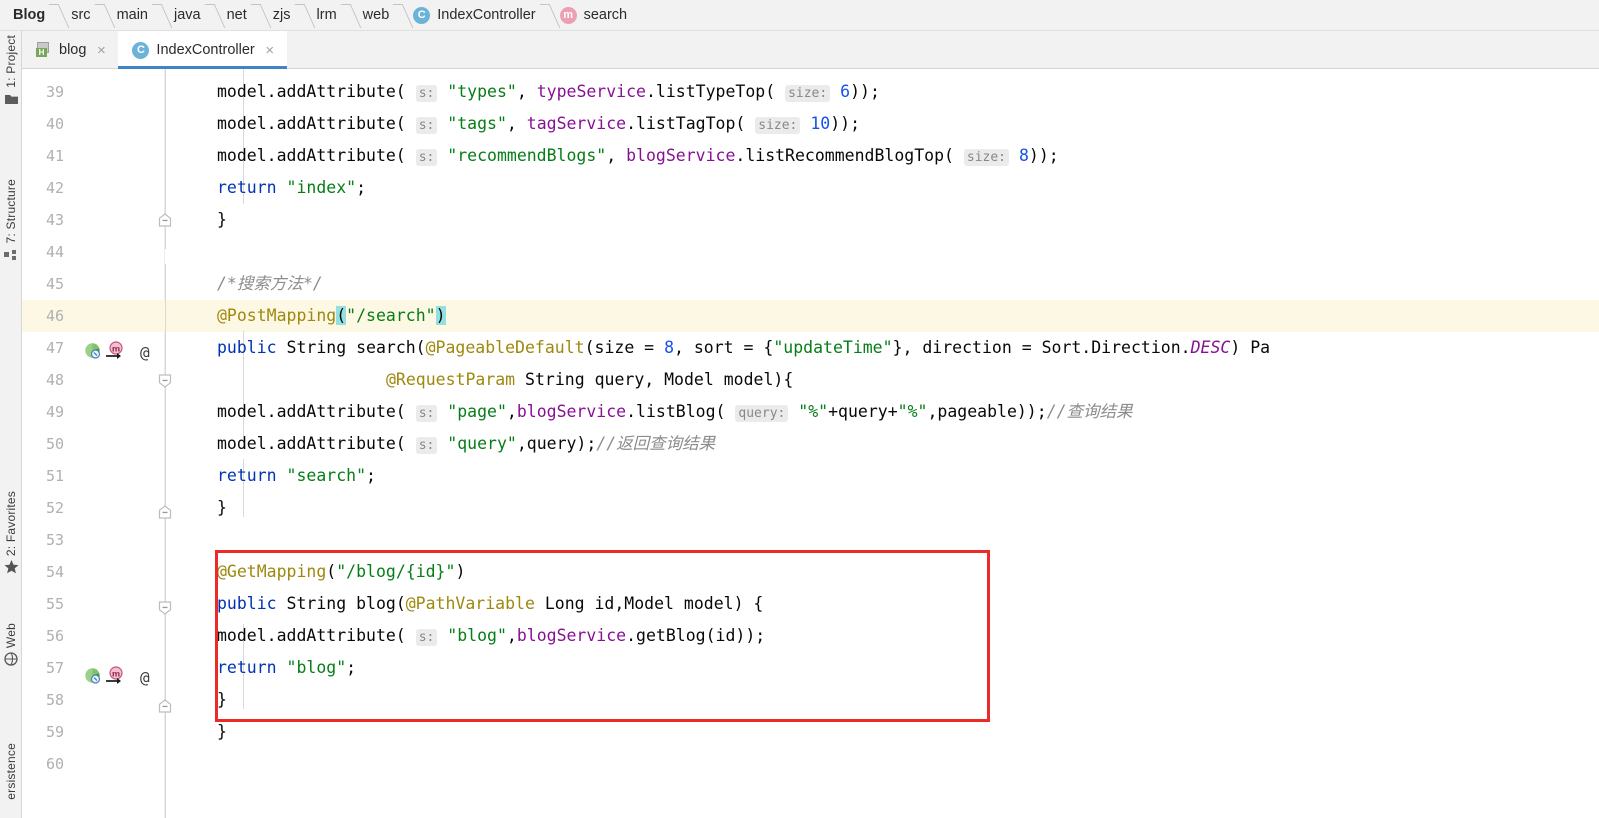 This screenshot has height=818, width=1599. I want to click on line-number: 49, so click(54, 412).